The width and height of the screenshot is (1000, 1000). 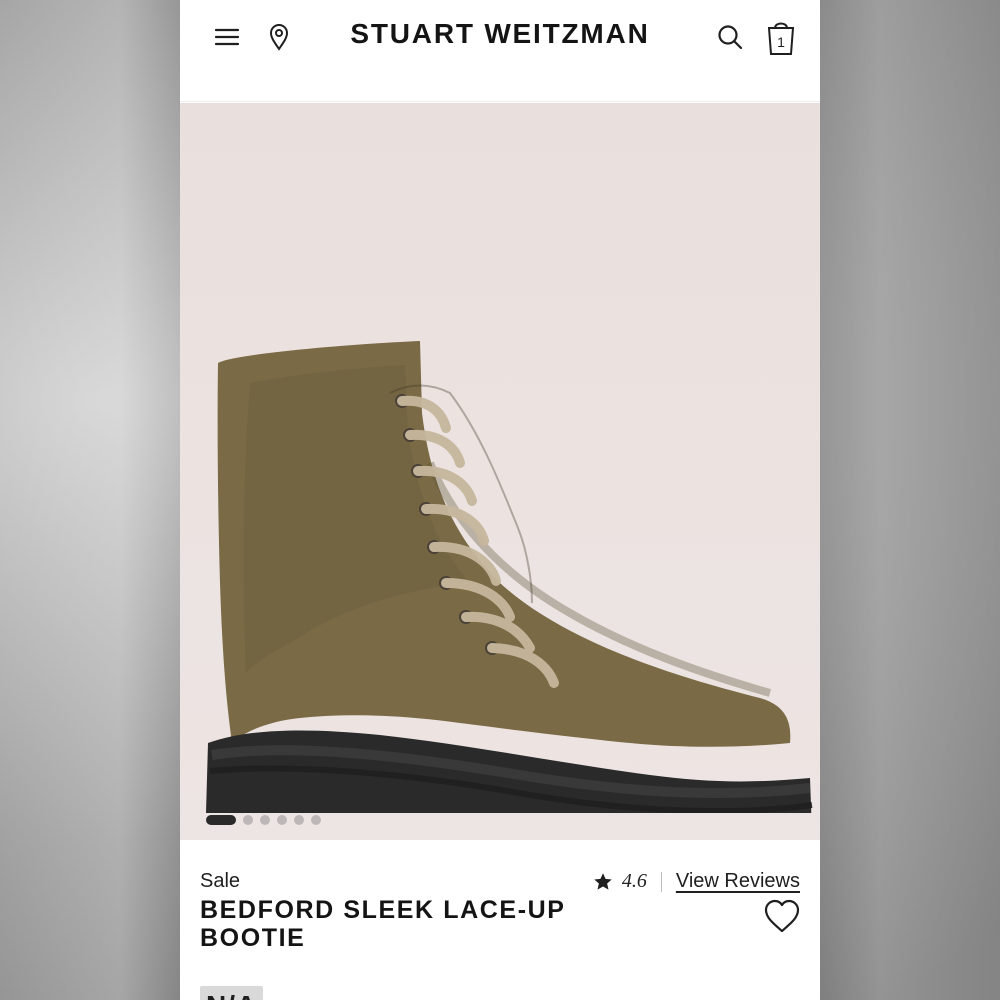 I want to click on view-reviews-link: View Reviews, so click(x=738, y=881).